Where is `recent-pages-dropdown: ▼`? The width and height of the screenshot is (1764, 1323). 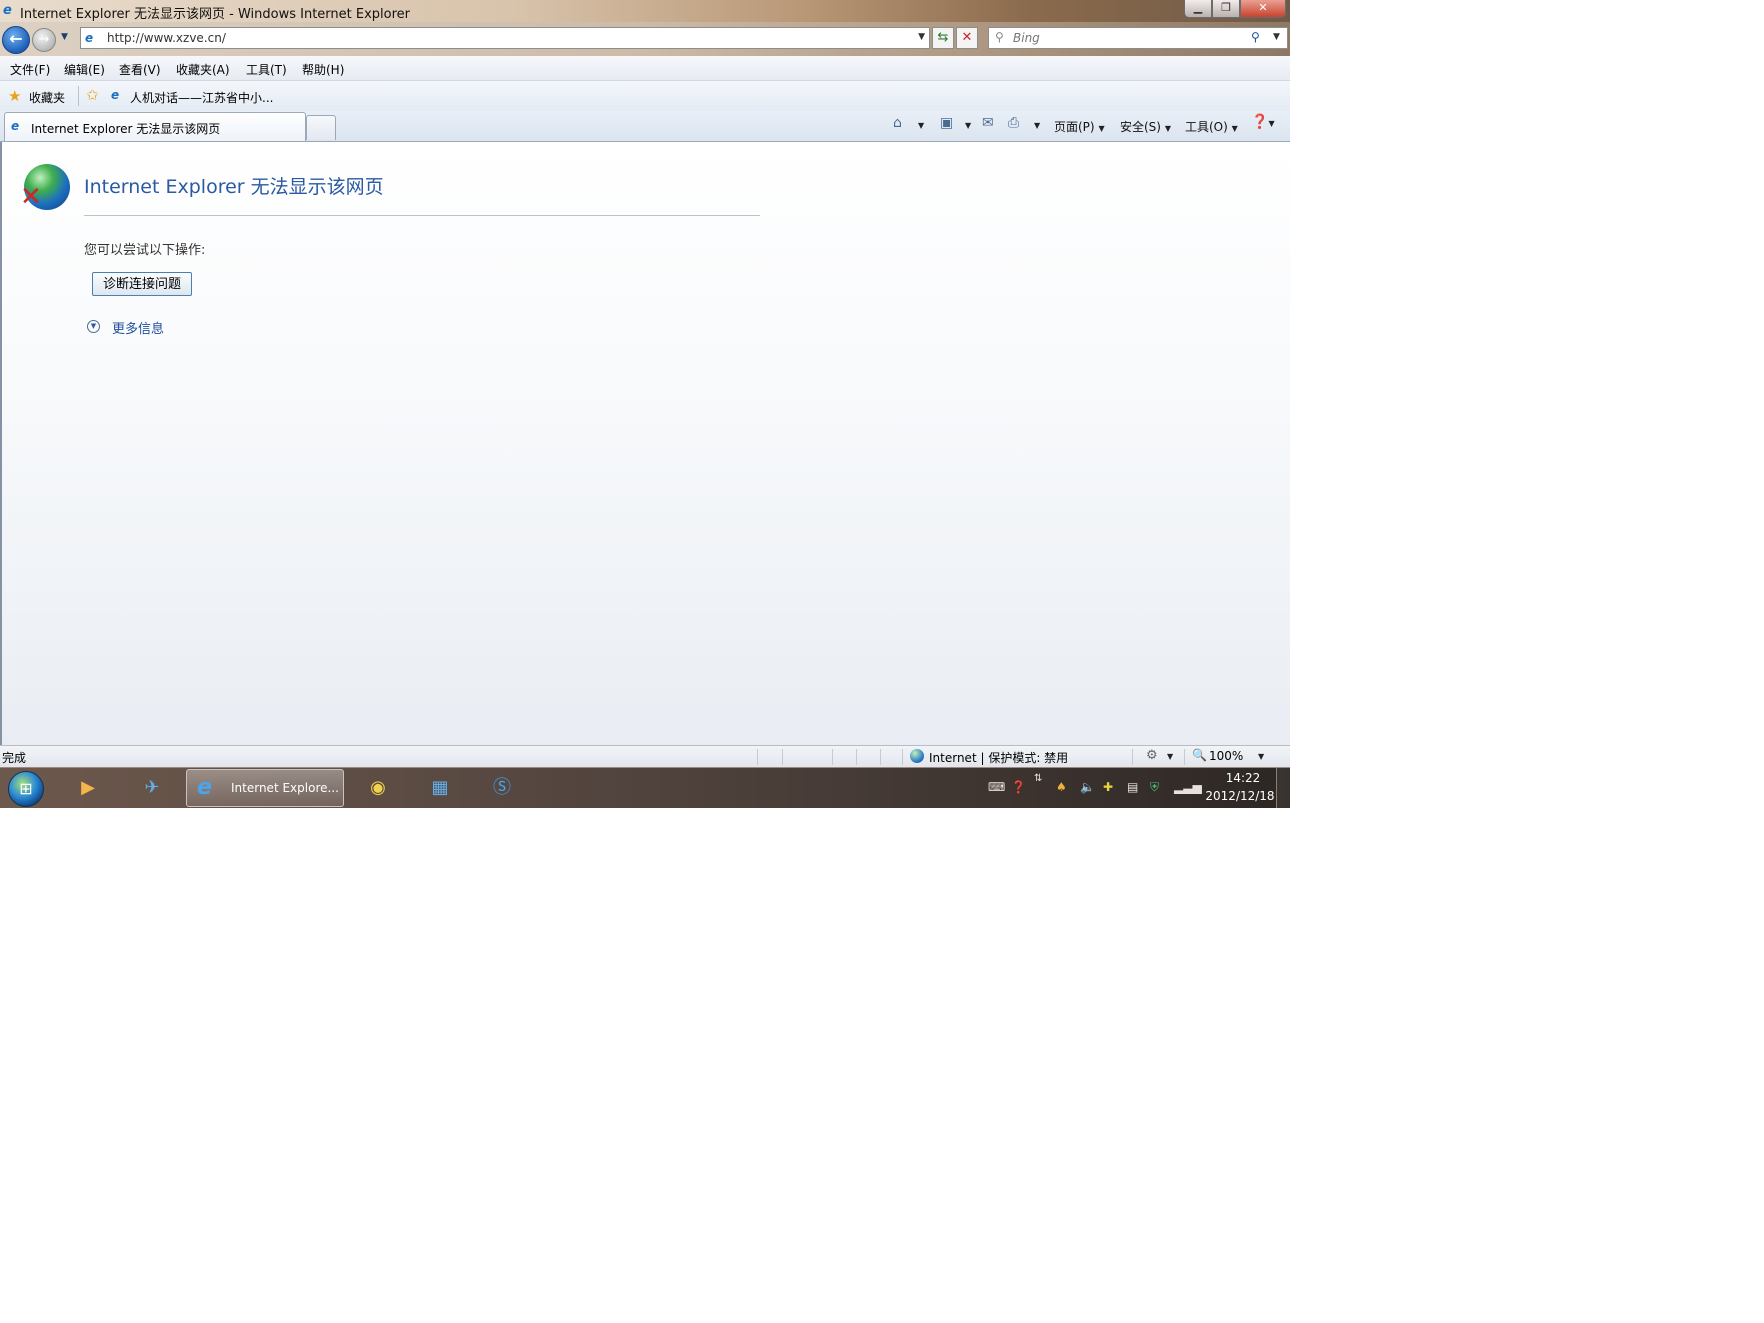 recent-pages-dropdown: ▼ is located at coordinates (64, 37).